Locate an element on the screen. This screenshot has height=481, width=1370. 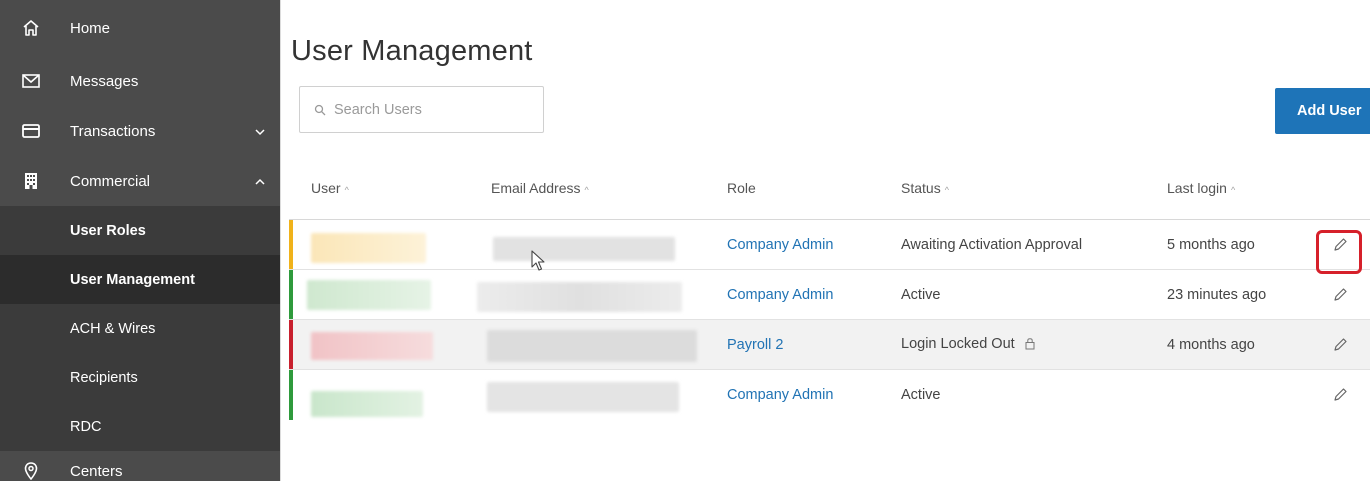
role-link: Payroll 2 is located at coordinates (755, 345).